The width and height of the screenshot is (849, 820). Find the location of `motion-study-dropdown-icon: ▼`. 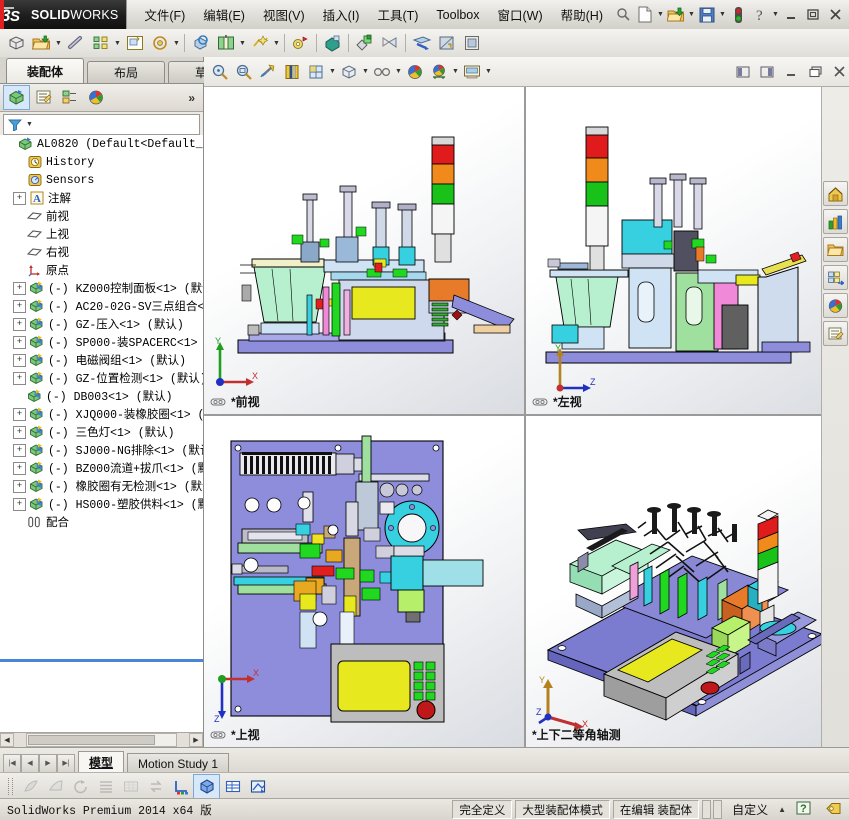

motion-study-dropdown-icon: ▼ is located at coordinates (276, 43).